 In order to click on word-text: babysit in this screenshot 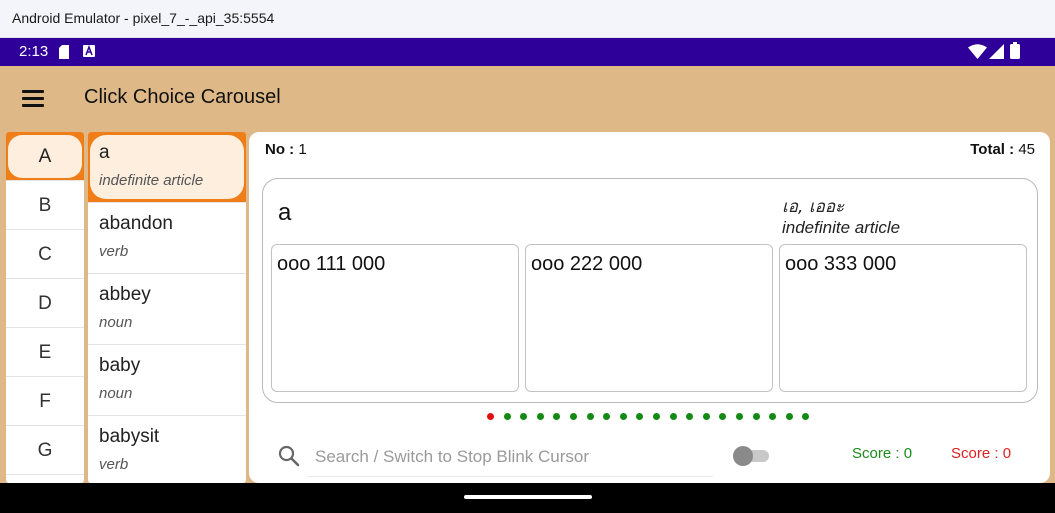, I will do `click(129, 436)`.